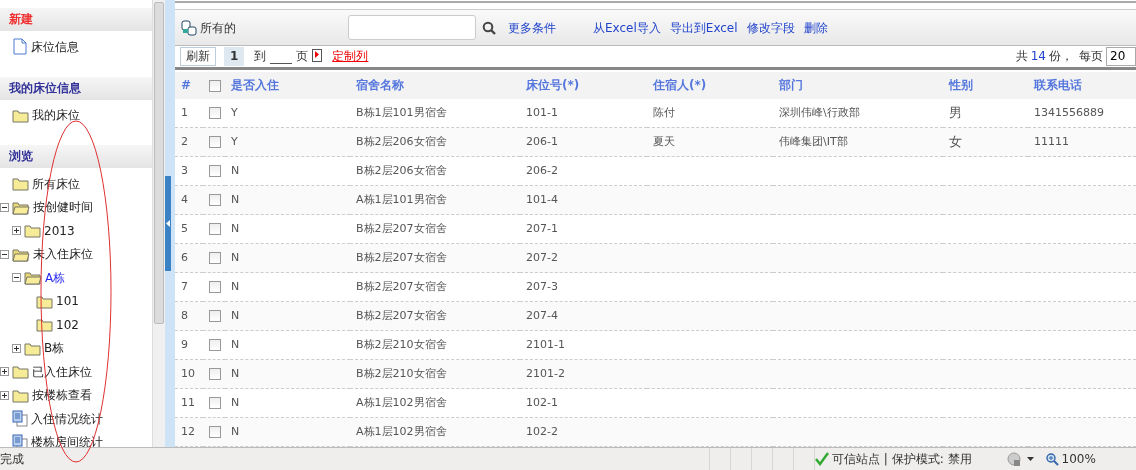 This screenshot has height=470, width=1136. I want to click on tree-item: A栋, so click(55, 277).